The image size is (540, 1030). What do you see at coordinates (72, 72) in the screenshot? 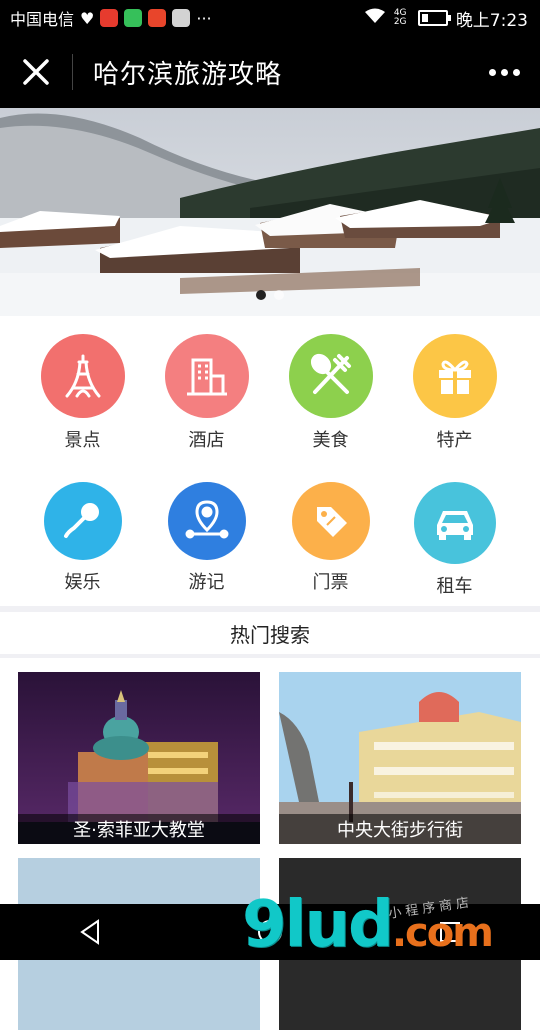
I see `header-divider` at bounding box center [72, 72].